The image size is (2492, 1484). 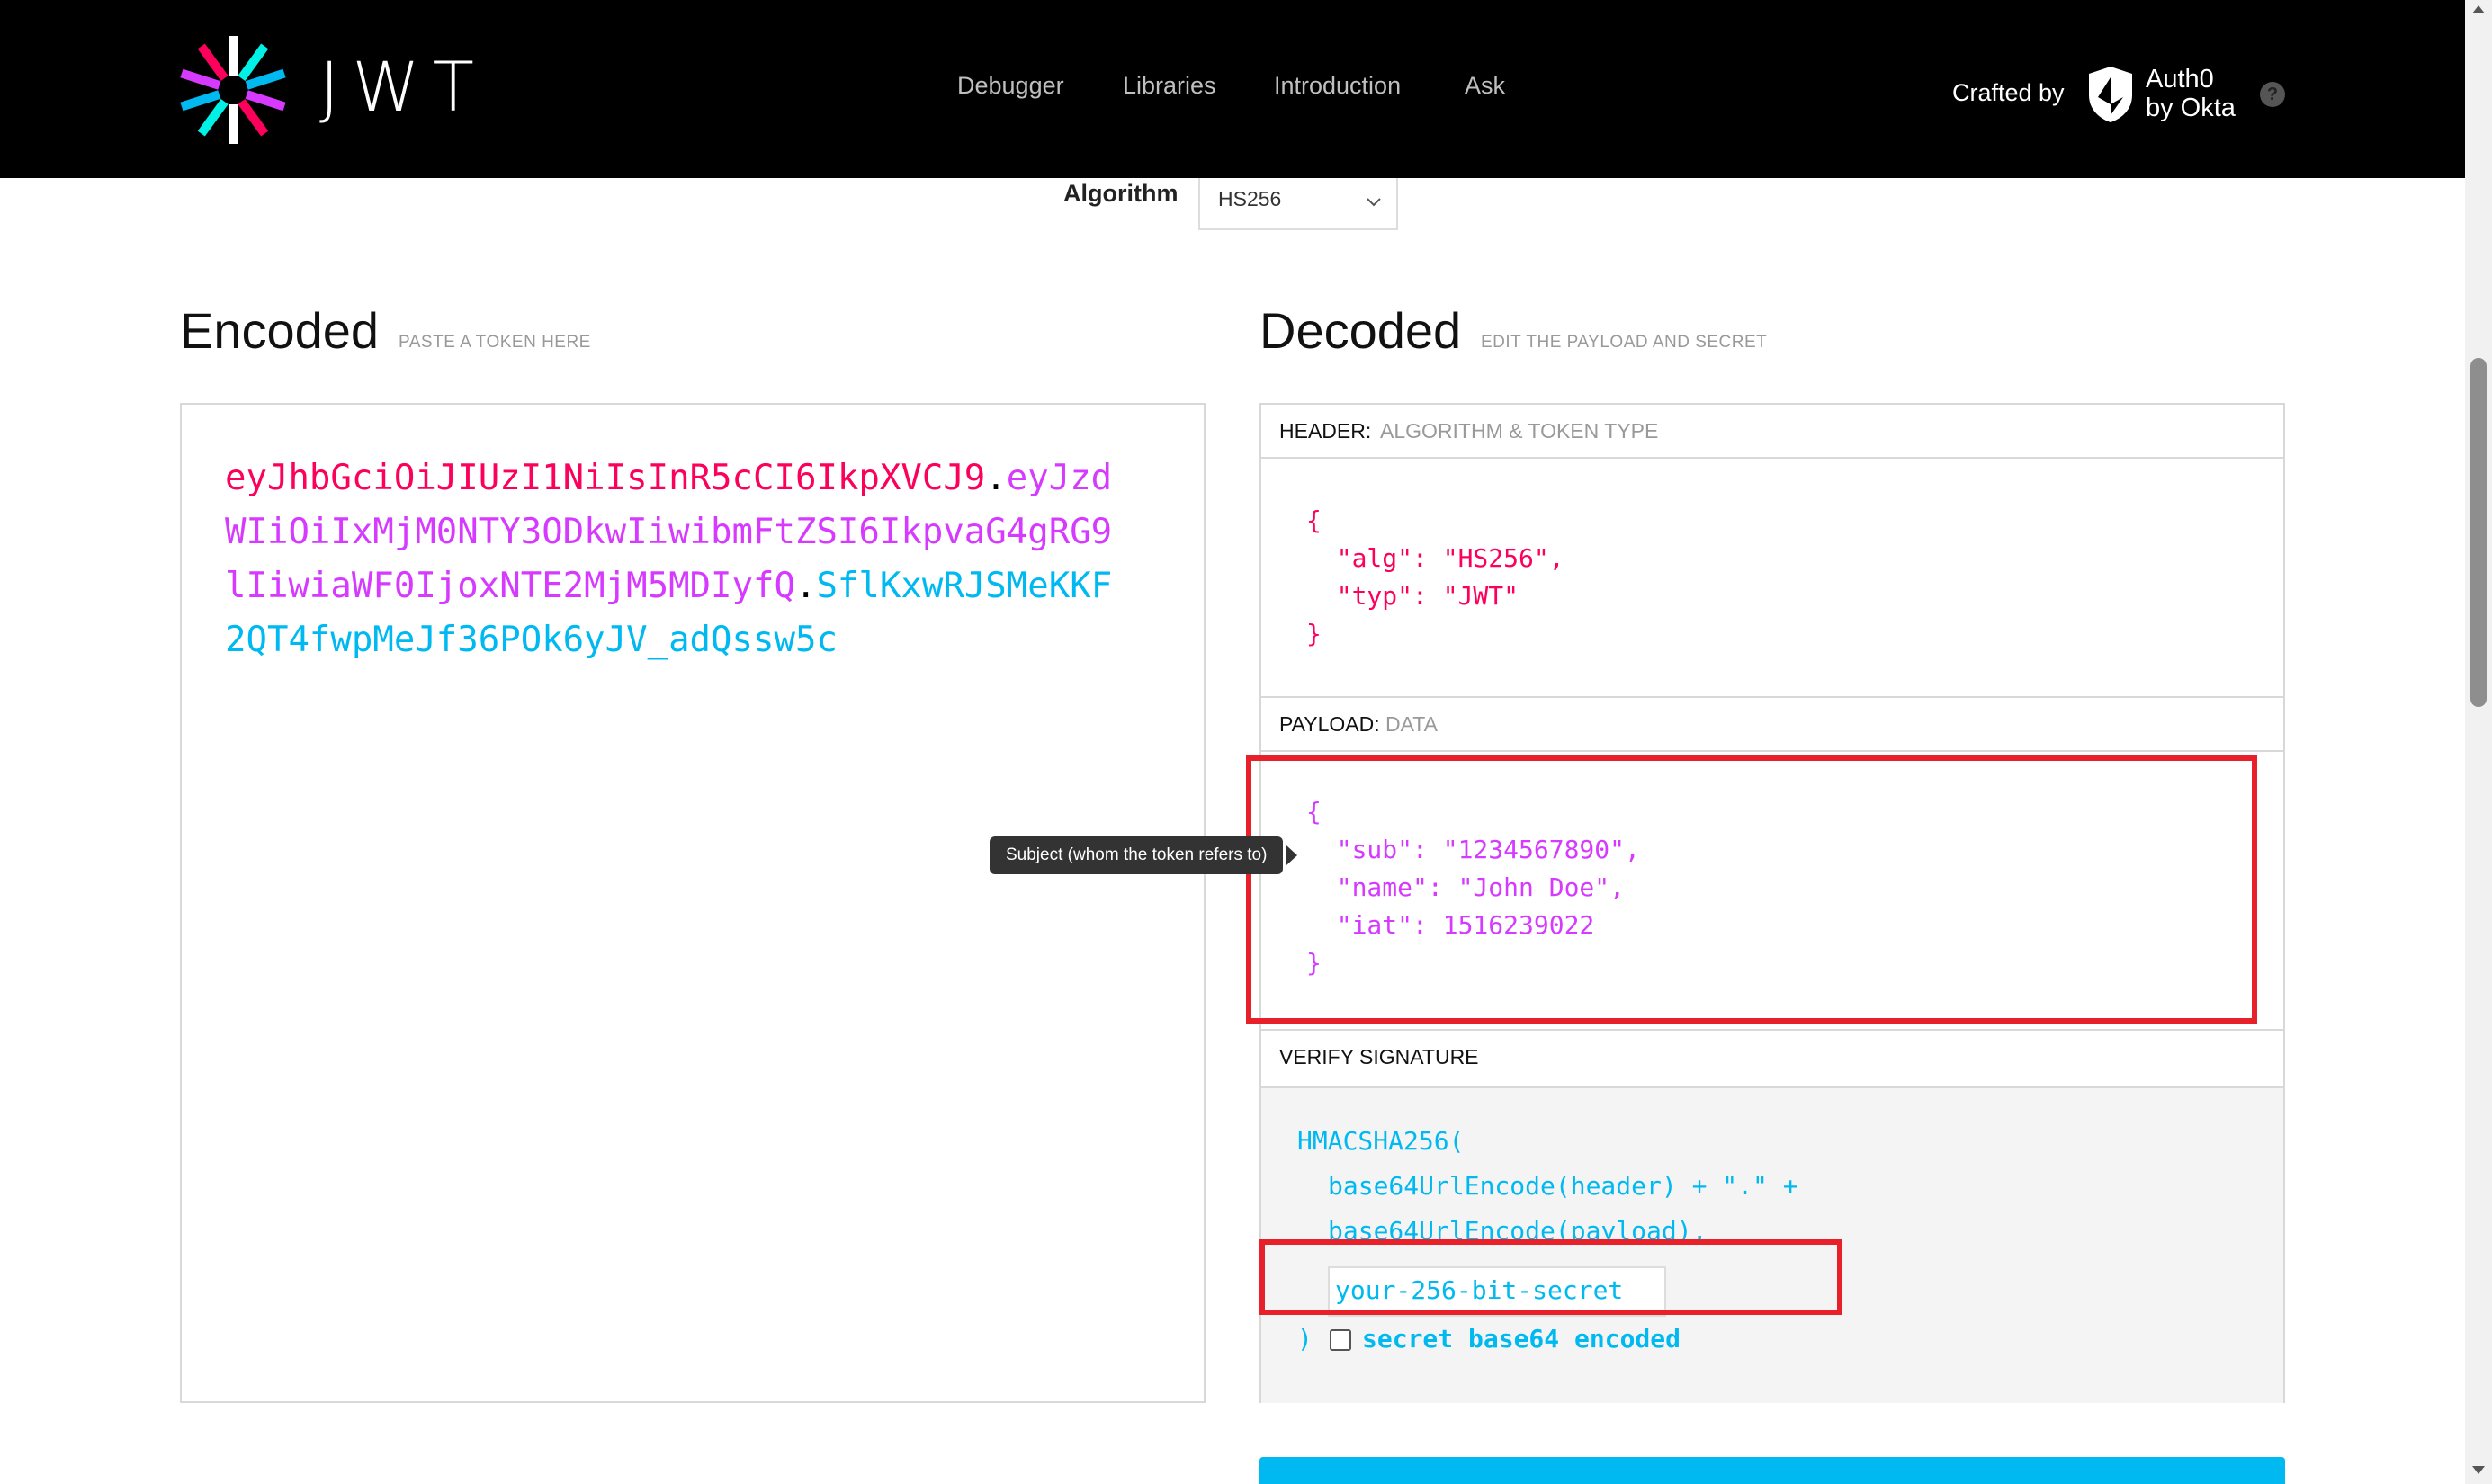 What do you see at coordinates (1411, 724) in the screenshot?
I see `payload-sublabel: DATA` at bounding box center [1411, 724].